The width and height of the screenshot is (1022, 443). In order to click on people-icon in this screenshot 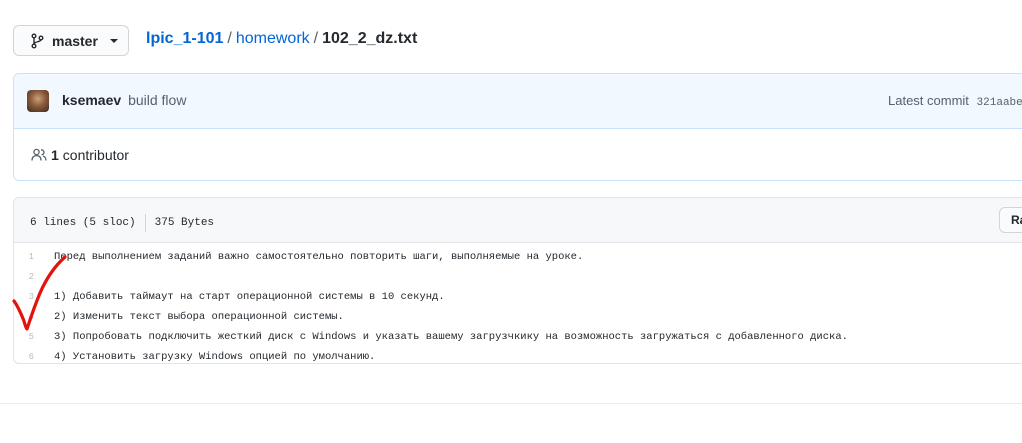, I will do `click(39, 154)`.